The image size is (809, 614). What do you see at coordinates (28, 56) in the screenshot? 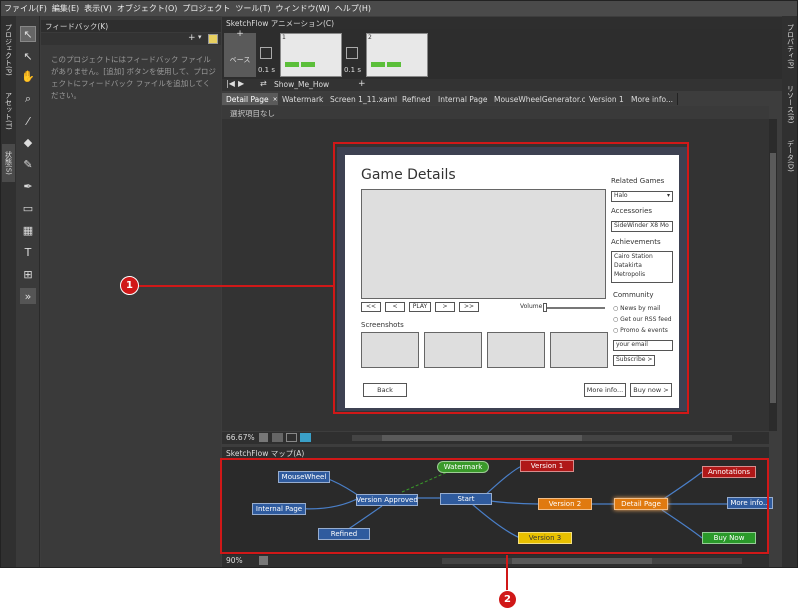
I see `direct-selection-icon: ↖` at bounding box center [28, 56].